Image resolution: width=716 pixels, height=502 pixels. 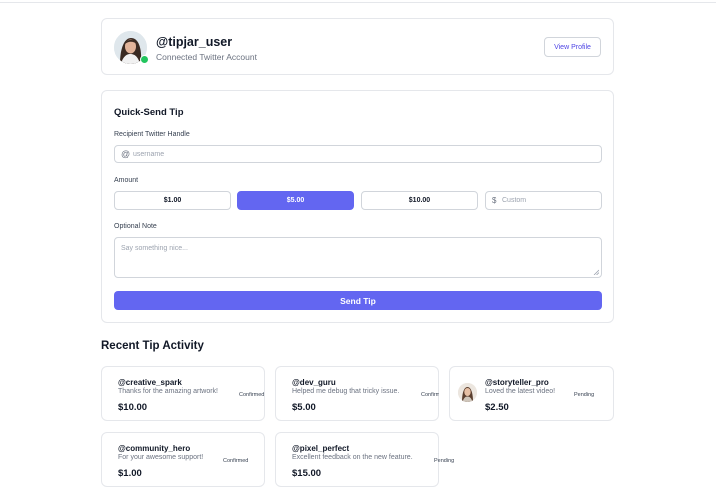 What do you see at coordinates (358, 1) in the screenshot?
I see `top-border` at bounding box center [358, 1].